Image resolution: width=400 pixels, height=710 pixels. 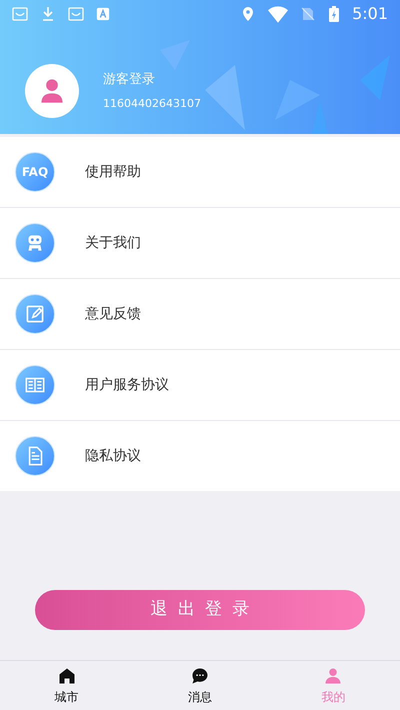 I want to click on person-icon, so click(x=333, y=676).